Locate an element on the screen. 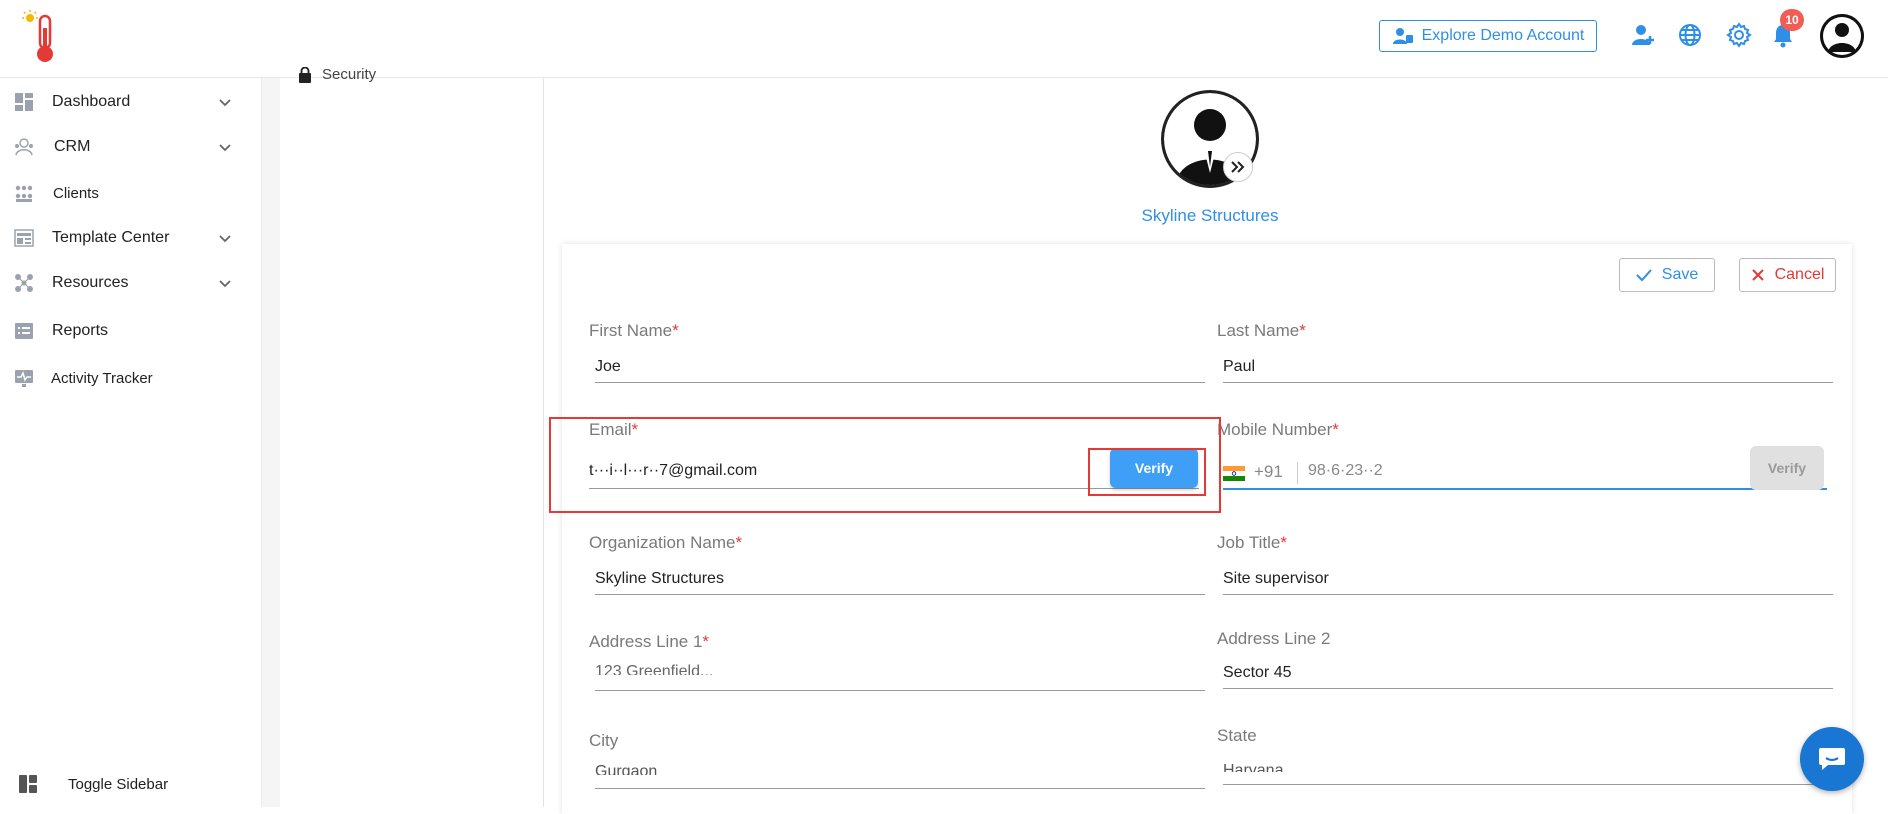 This screenshot has height=814, width=1888. save-button: Save is located at coordinates (1667, 275).